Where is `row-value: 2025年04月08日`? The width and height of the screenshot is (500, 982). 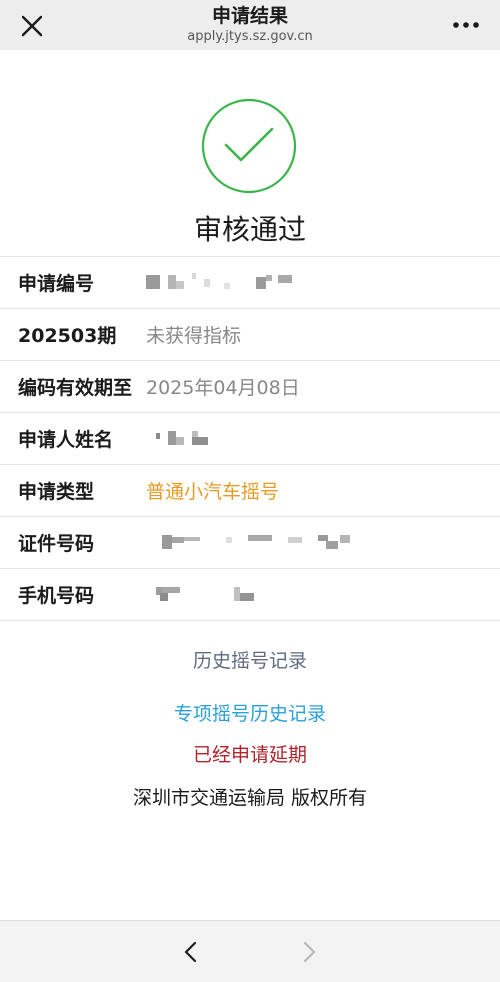 row-value: 2025年04月08日 is located at coordinates (223, 388).